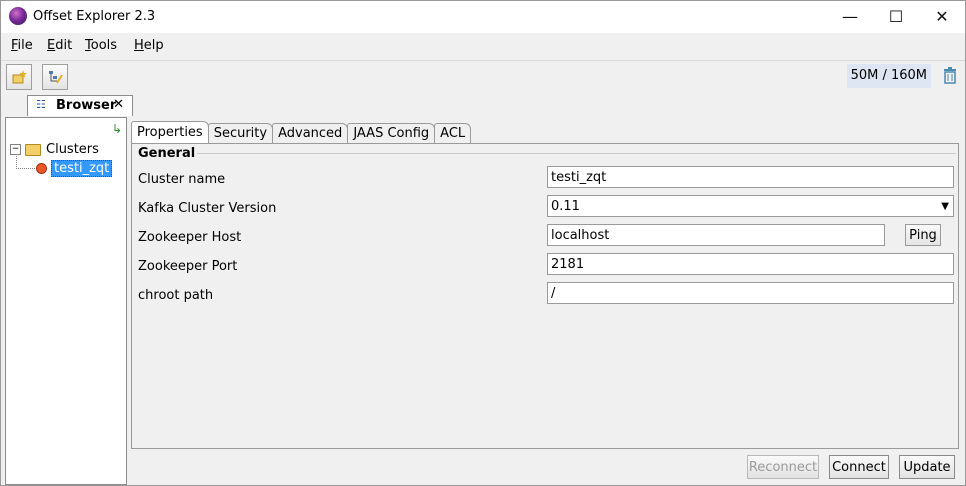  Describe the element at coordinates (483, 104) in the screenshot. I see `document-tab-row: ☷ Browser ✕` at that location.